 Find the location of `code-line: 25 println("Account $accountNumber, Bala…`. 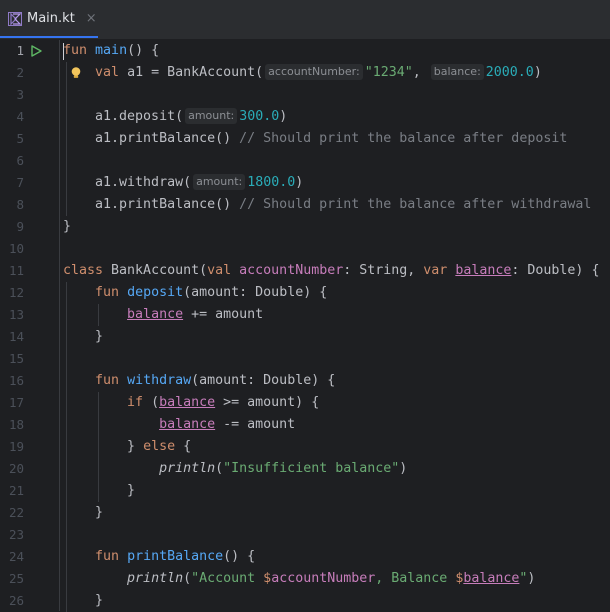

code-line: 25 println("Account $accountNumber, Bala… is located at coordinates (305, 579).